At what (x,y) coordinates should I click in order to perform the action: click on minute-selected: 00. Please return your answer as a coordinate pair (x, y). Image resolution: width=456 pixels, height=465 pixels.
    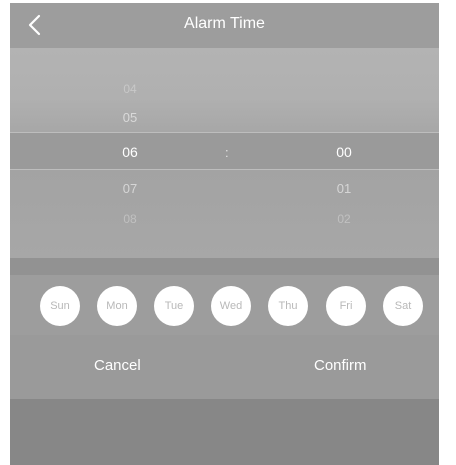
    Looking at the image, I should click on (344, 152).